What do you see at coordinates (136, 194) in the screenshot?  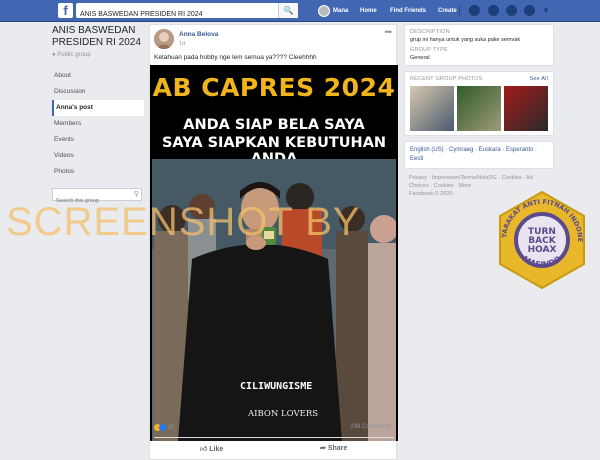 I see `search-icon: ⚲` at bounding box center [136, 194].